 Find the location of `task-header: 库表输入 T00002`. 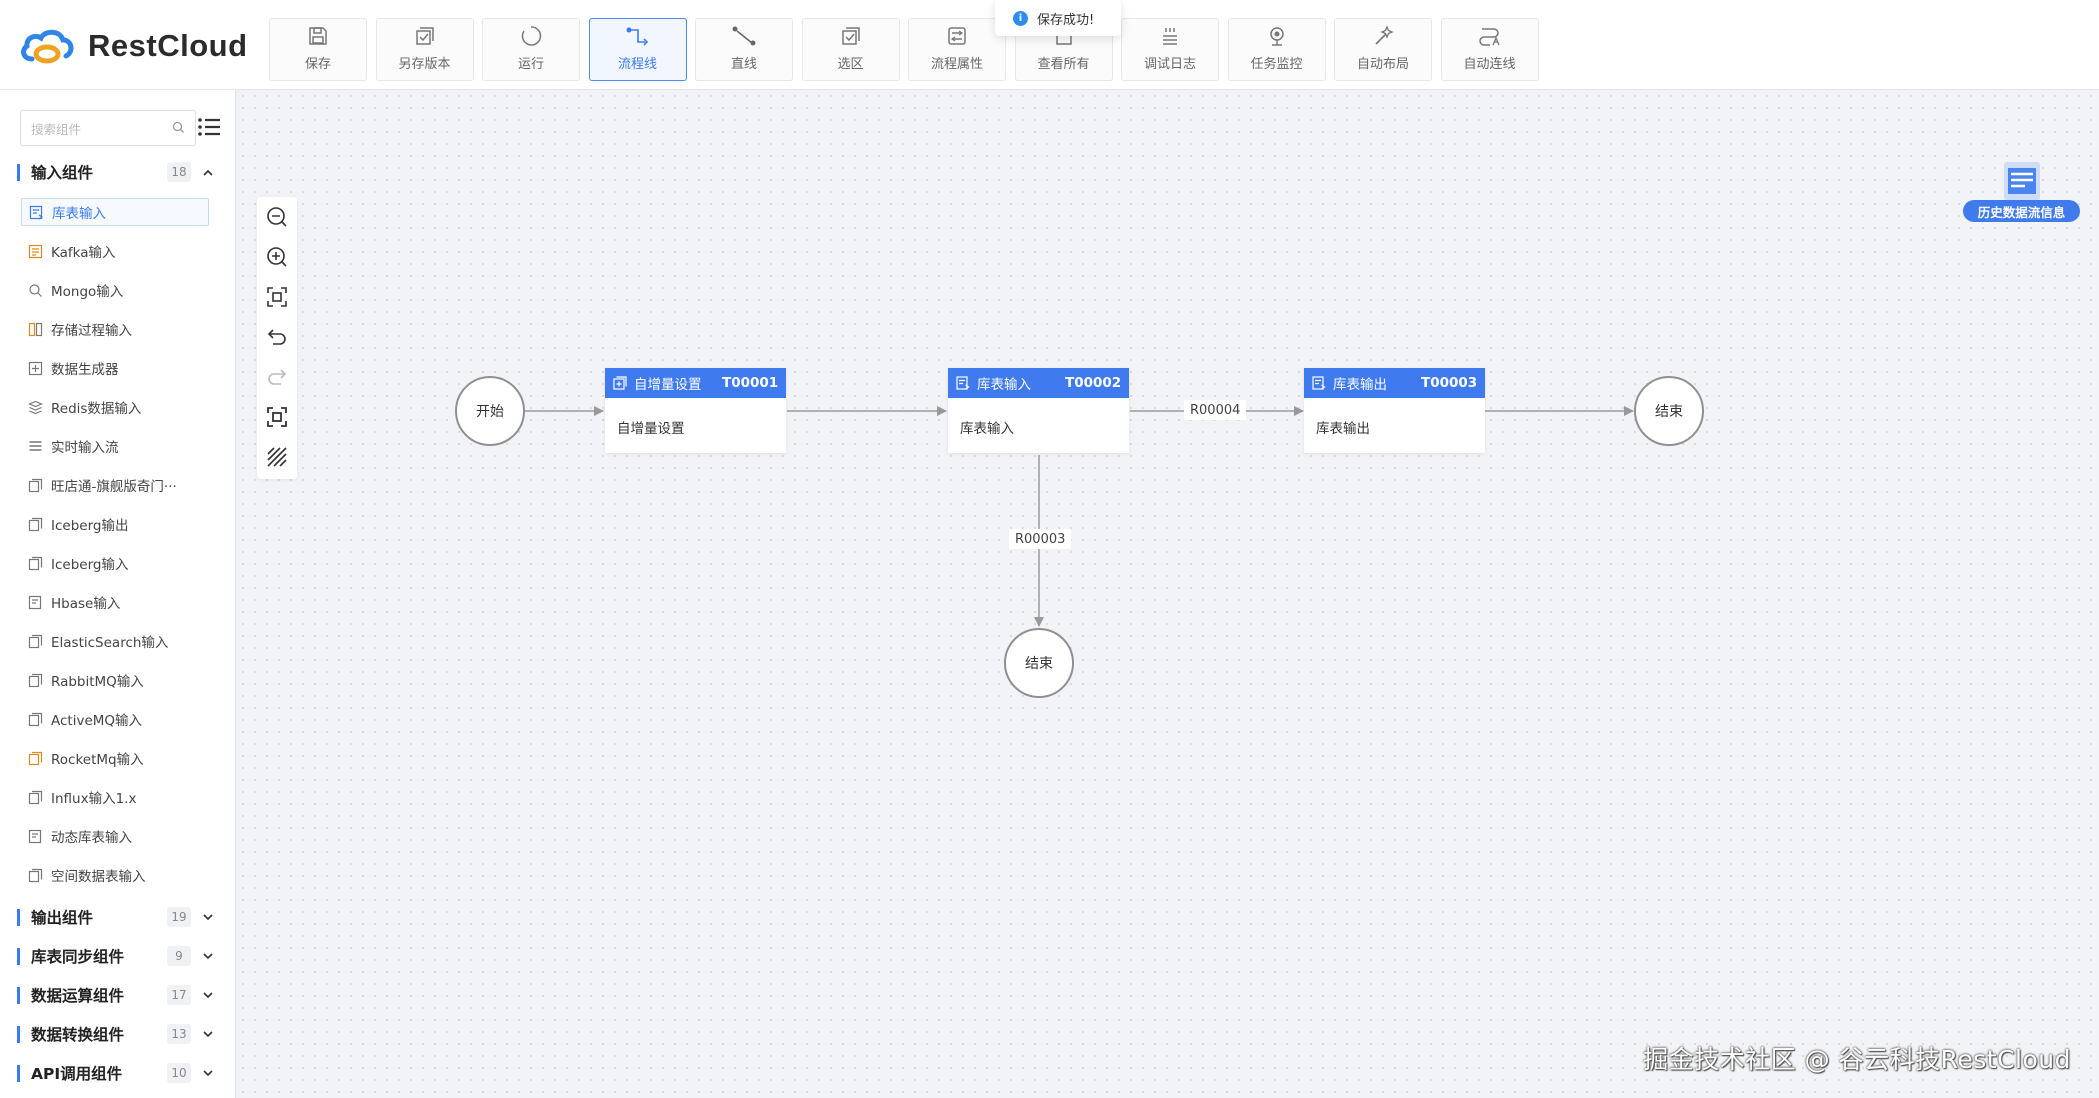

task-header: 库表输入 T00002 is located at coordinates (1038, 383).